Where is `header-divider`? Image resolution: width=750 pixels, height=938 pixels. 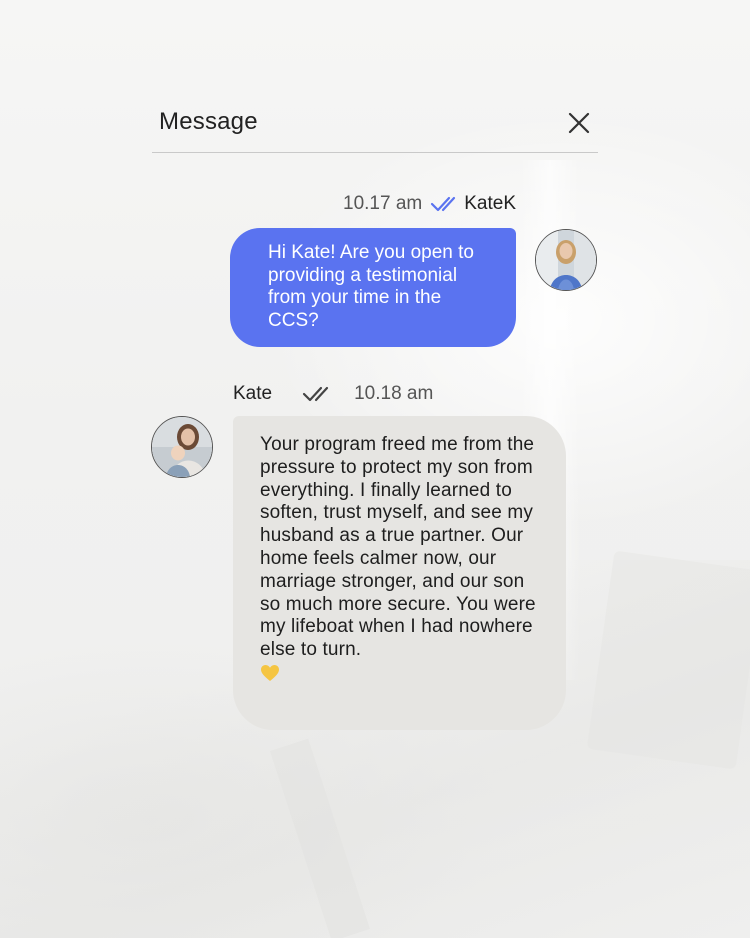
header-divider is located at coordinates (375, 152).